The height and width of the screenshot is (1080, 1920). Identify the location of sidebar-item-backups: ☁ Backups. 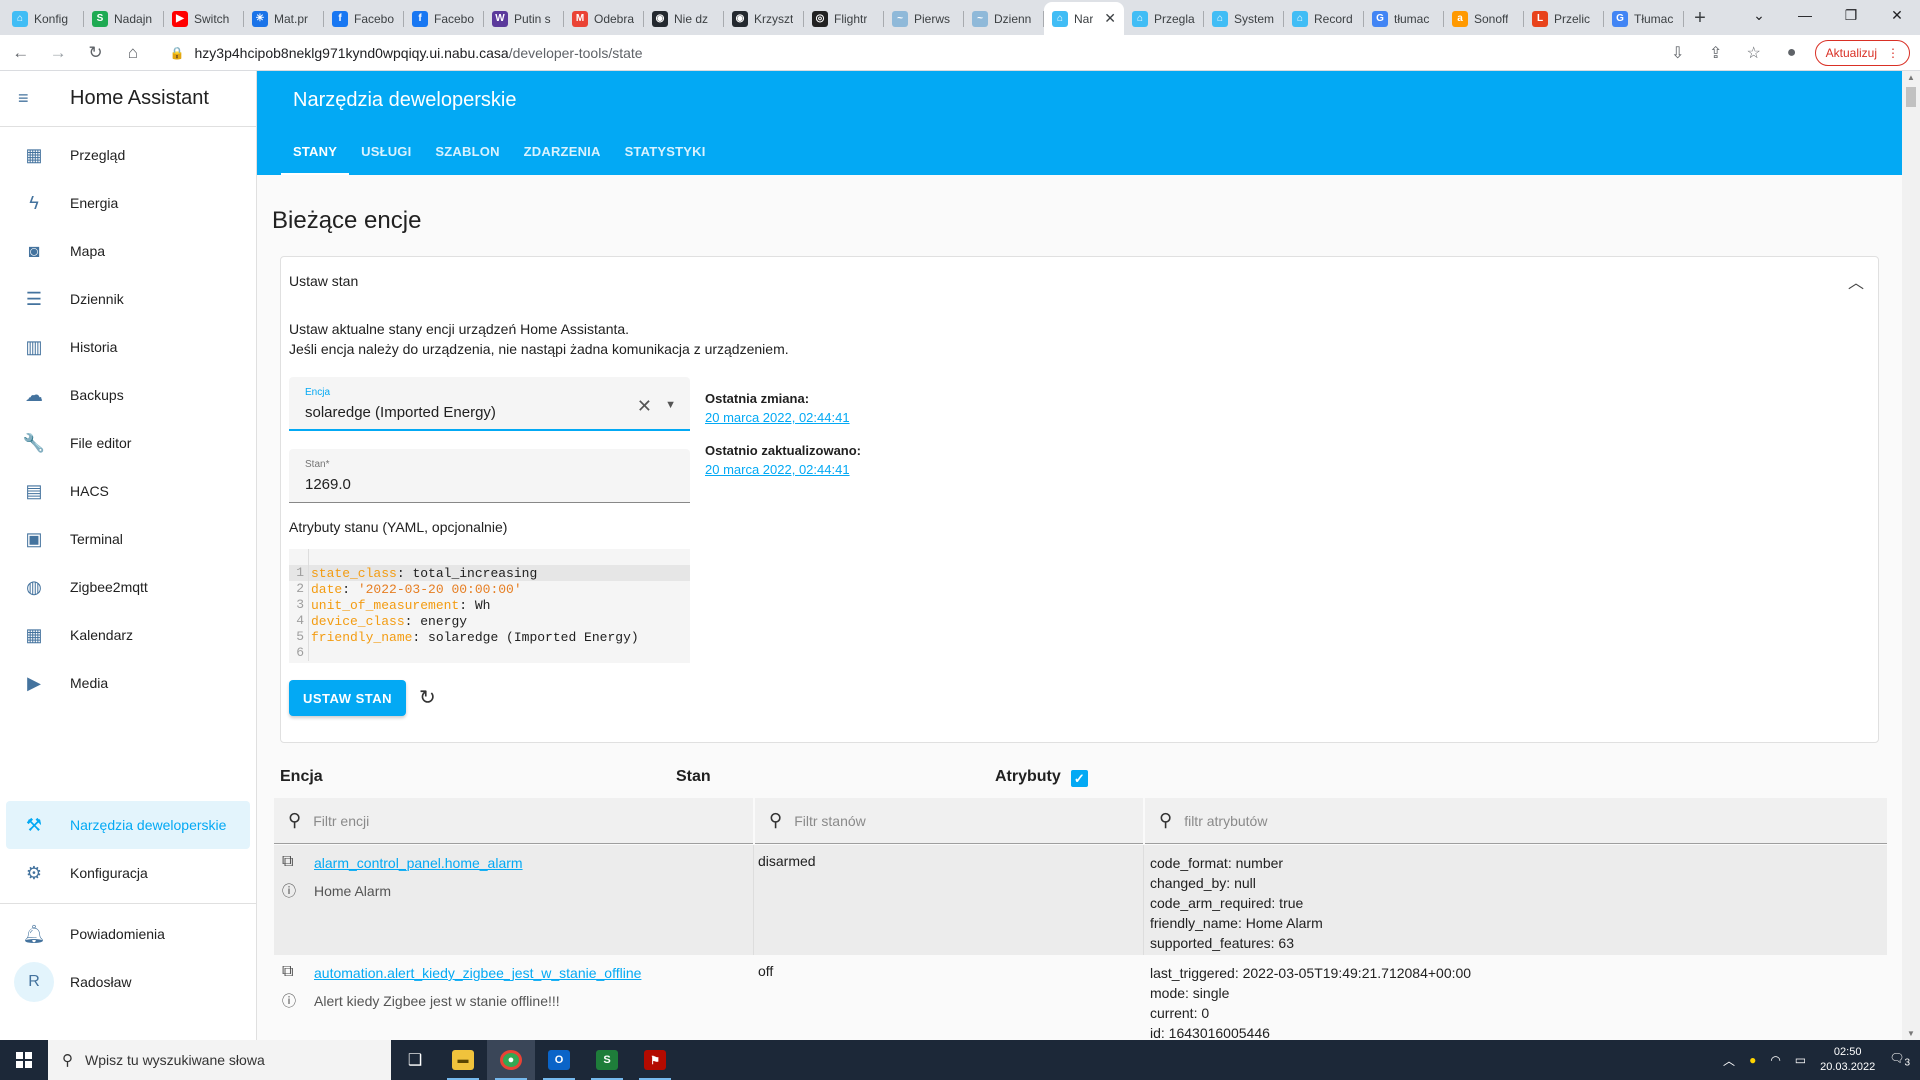
(128, 395).